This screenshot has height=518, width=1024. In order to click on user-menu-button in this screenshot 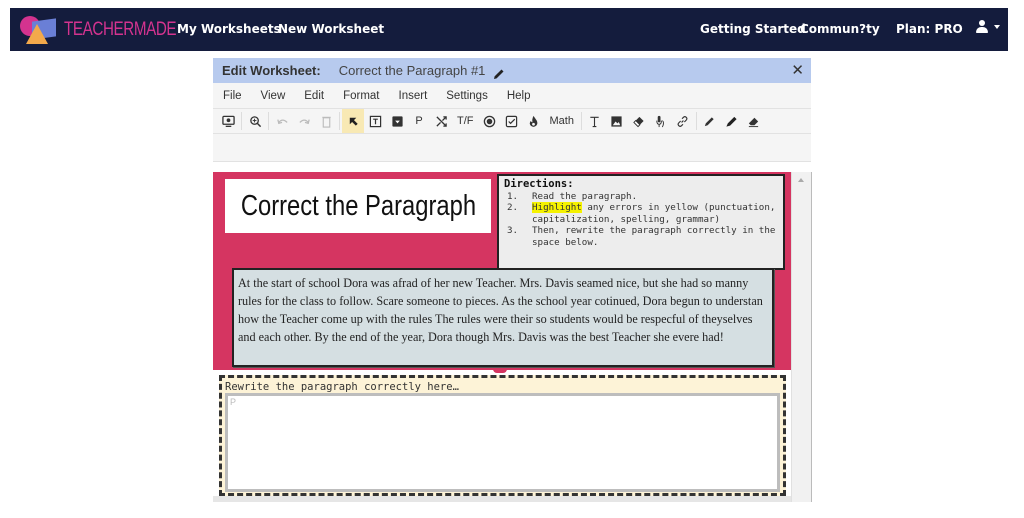, I will do `click(987, 27)`.